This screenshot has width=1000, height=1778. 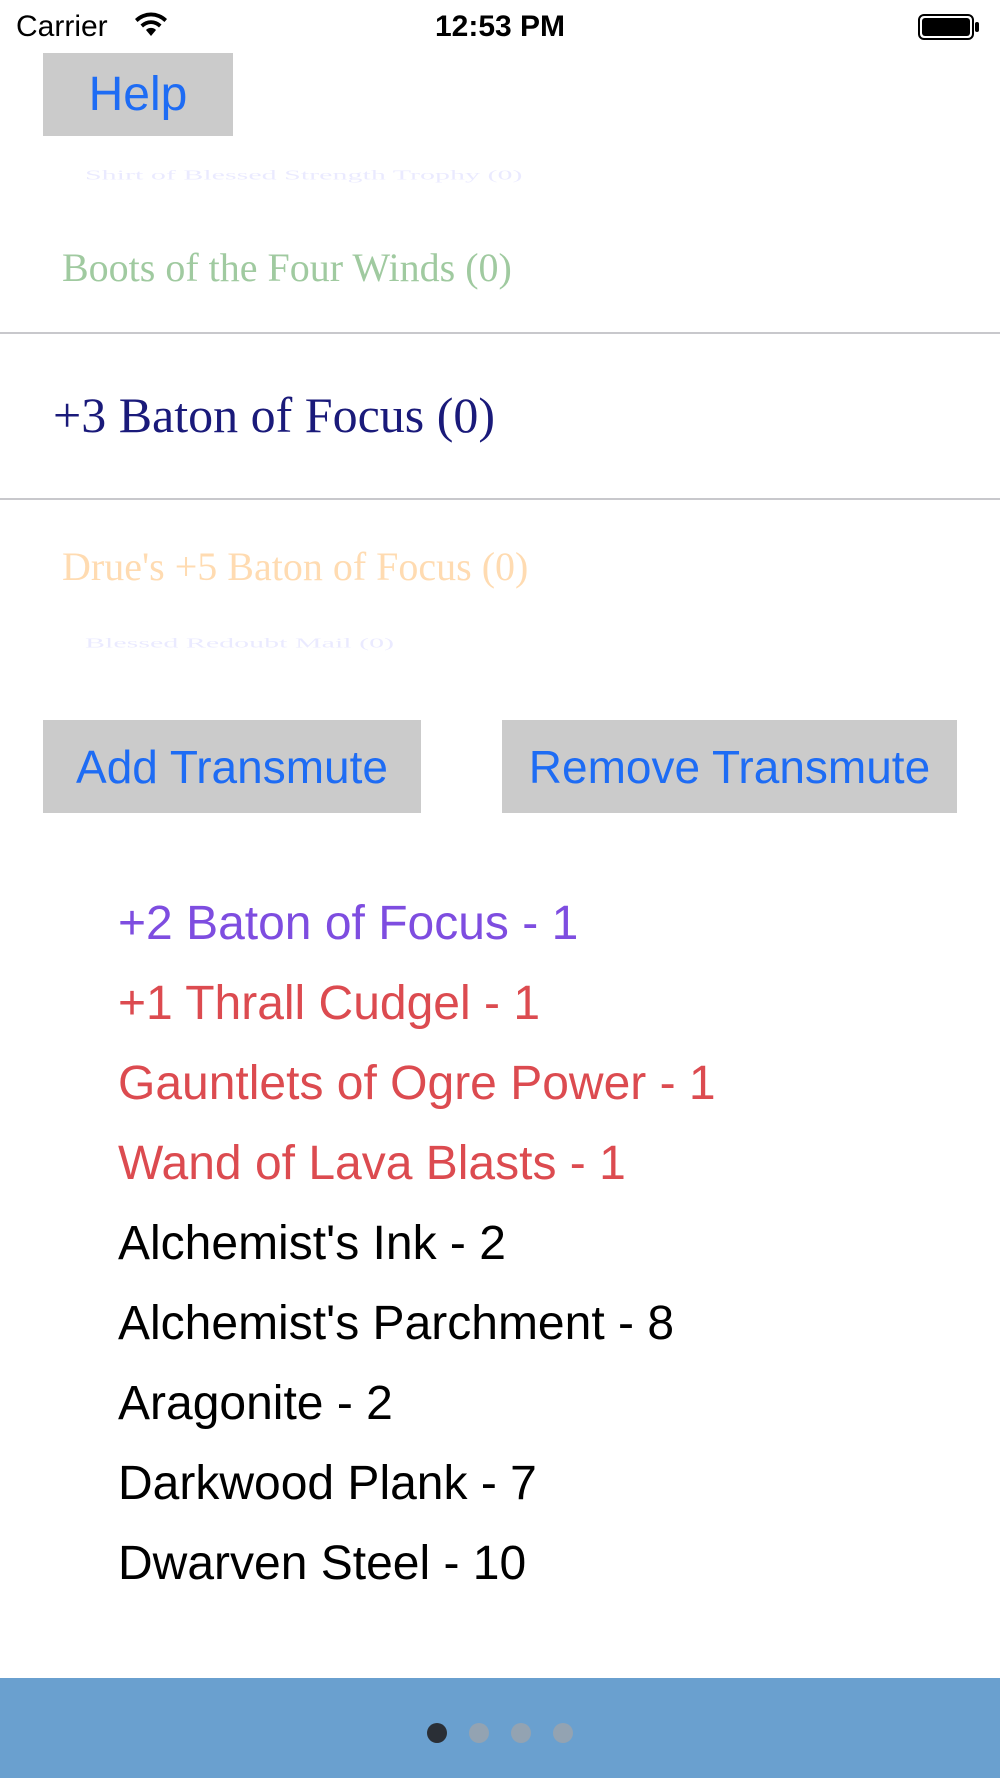 I want to click on picker-row: Shirt of Blessed Strength Trophy (0), so click(x=304, y=175).